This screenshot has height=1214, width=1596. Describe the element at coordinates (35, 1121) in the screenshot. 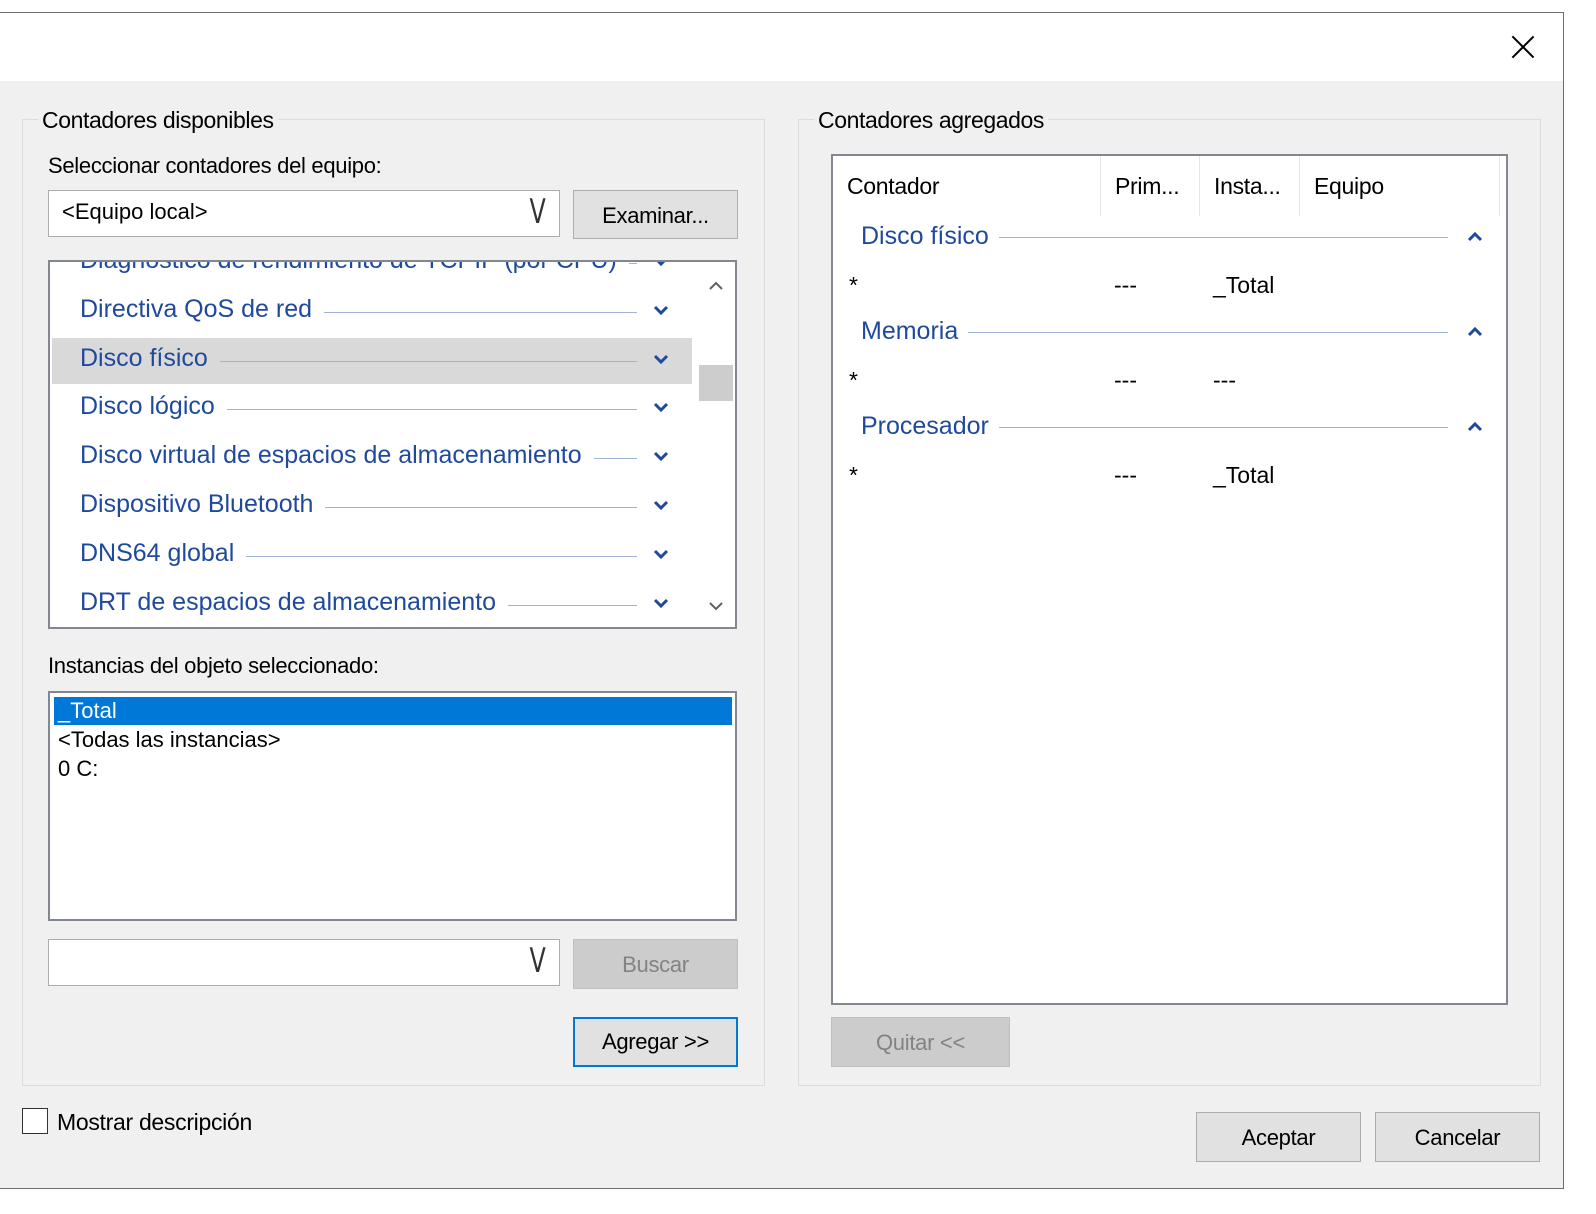

I see `show-description-checkbox` at that location.